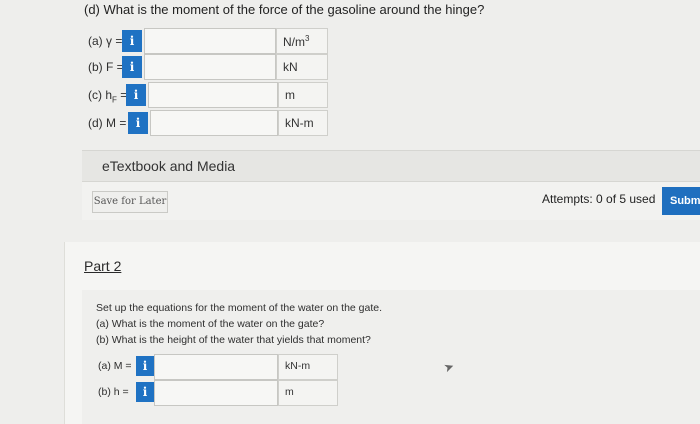  What do you see at coordinates (113, 392) in the screenshot?
I see `answer-label: (b) h =` at bounding box center [113, 392].